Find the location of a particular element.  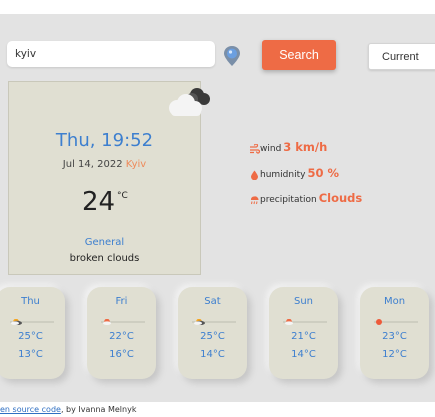

forecast-card-sat: Sat 25°C 14°C is located at coordinates (212, 333).